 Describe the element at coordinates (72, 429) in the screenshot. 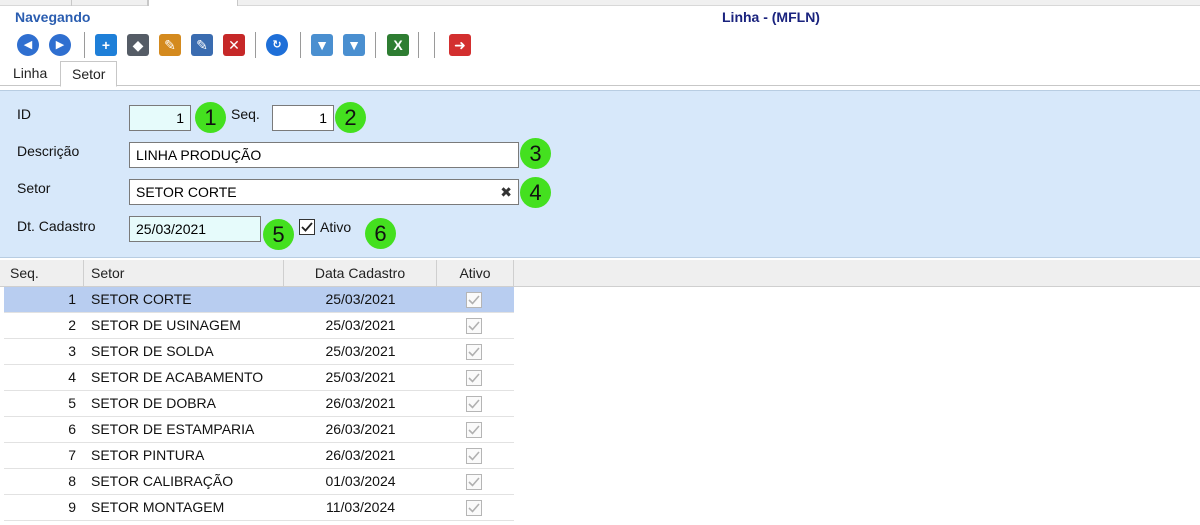

I see `cell-seq: 6` at that location.